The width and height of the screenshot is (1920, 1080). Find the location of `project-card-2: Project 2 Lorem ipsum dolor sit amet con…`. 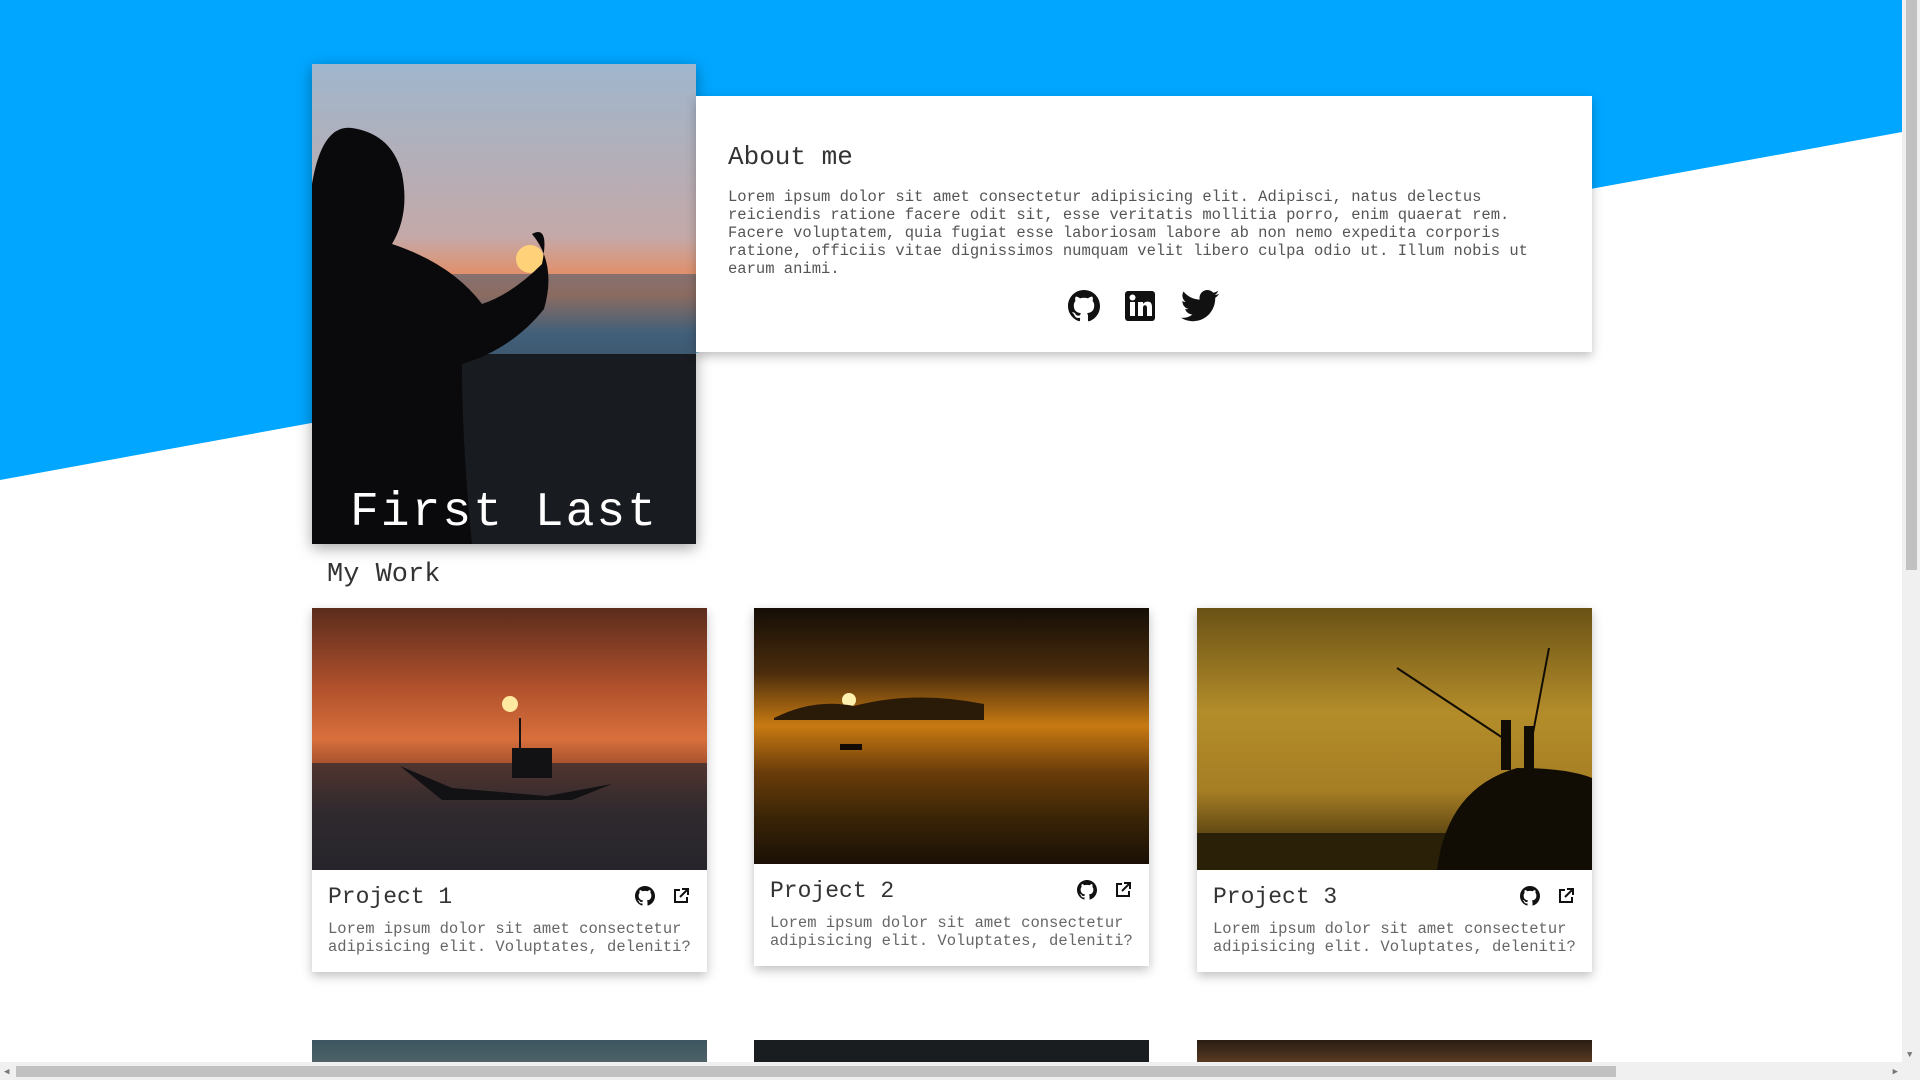

project-card-2: Project 2 Lorem ipsum dolor sit amet con… is located at coordinates (951, 787).